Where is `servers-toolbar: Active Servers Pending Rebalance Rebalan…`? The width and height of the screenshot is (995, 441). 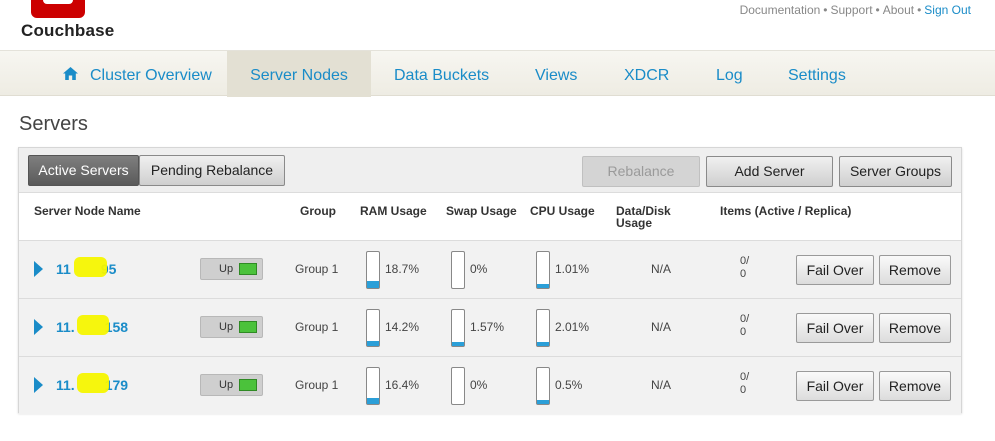
servers-toolbar: Active Servers Pending Rebalance Rebalan… is located at coordinates (490, 170).